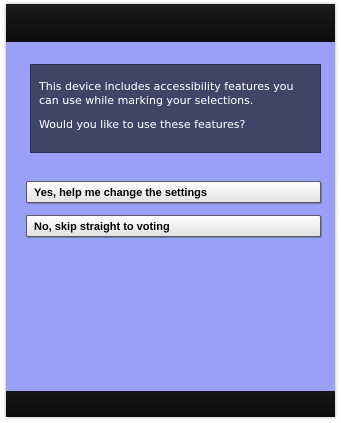 The image size is (341, 423). What do you see at coordinates (170, 404) in the screenshot?
I see `bottom-bar` at bounding box center [170, 404].